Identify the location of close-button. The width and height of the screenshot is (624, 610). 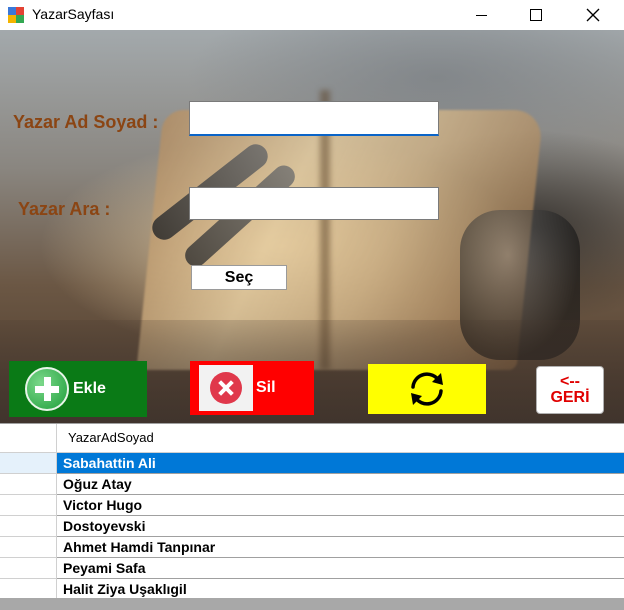
(593, 15).